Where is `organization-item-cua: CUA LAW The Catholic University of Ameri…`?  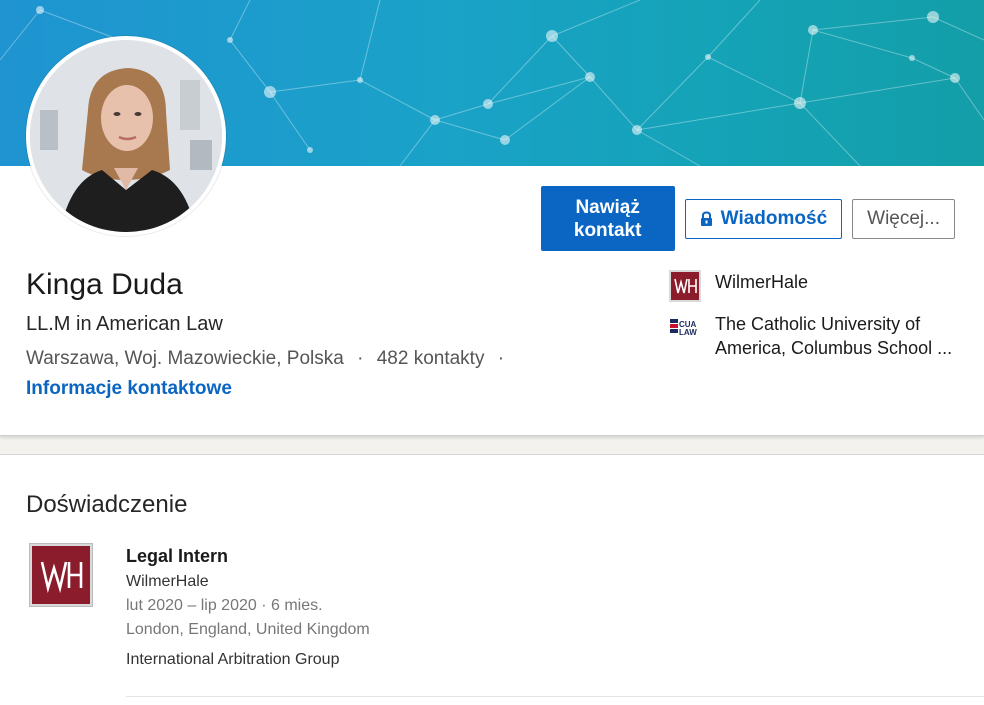 organization-item-cua: CUA LAW The Catholic University of Ameri… is located at coordinates (819, 336).